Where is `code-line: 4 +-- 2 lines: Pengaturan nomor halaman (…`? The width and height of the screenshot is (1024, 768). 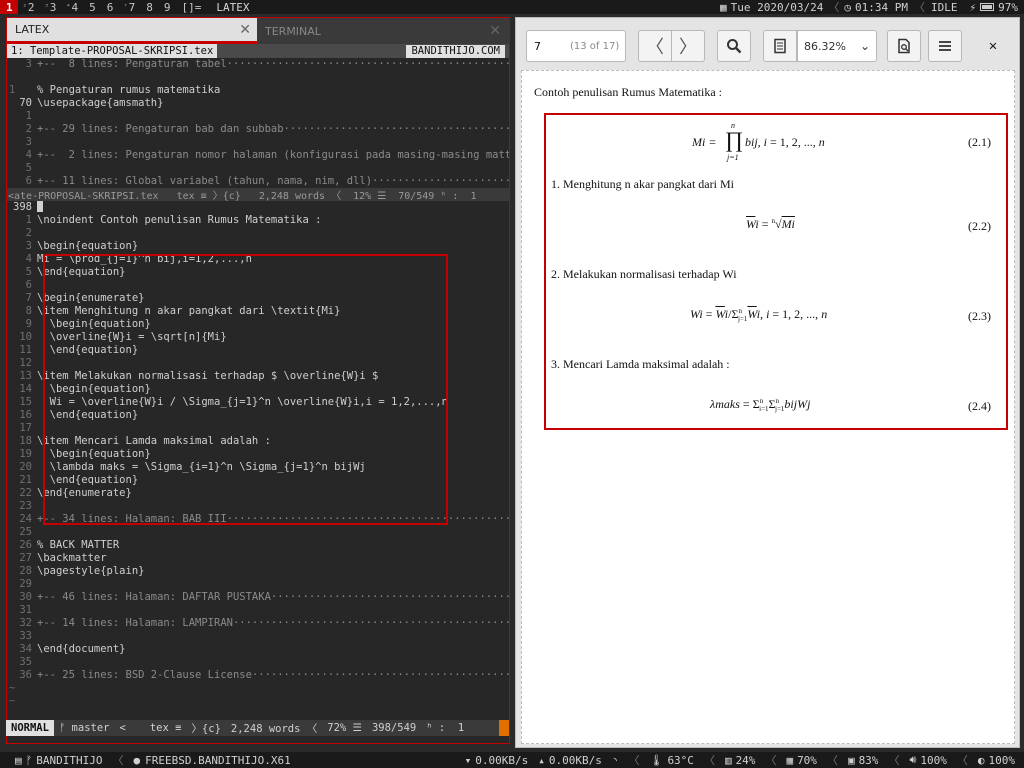 code-line: 4 +-- 2 lines: Pengaturan nomor halaman (… is located at coordinates (258, 155).